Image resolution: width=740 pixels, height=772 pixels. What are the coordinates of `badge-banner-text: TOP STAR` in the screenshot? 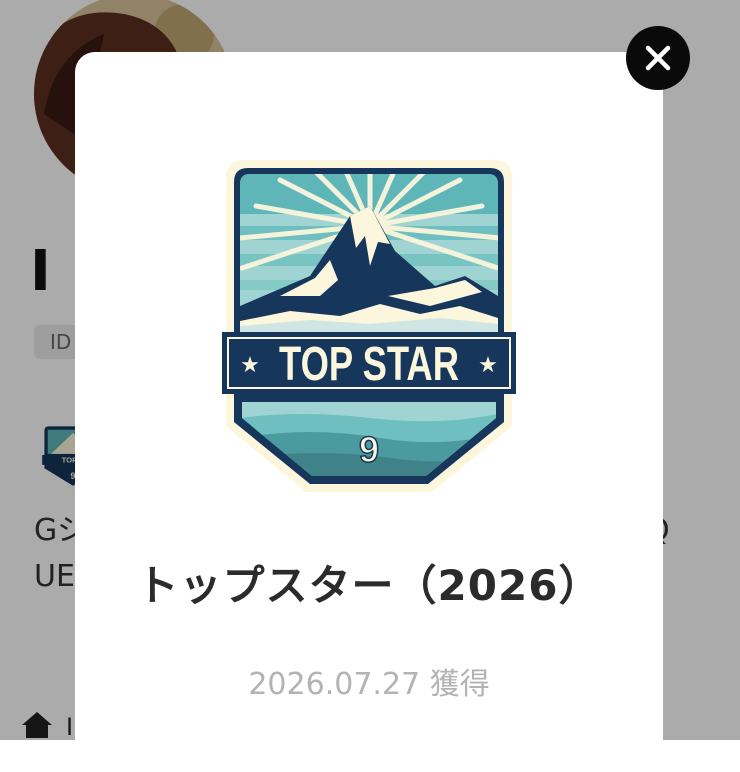 It's located at (369, 364).